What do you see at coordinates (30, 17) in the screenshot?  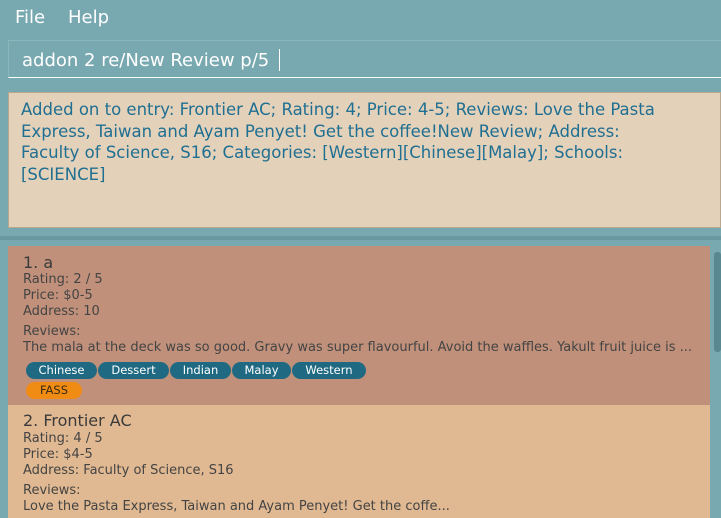 I see `menu-file: File` at bounding box center [30, 17].